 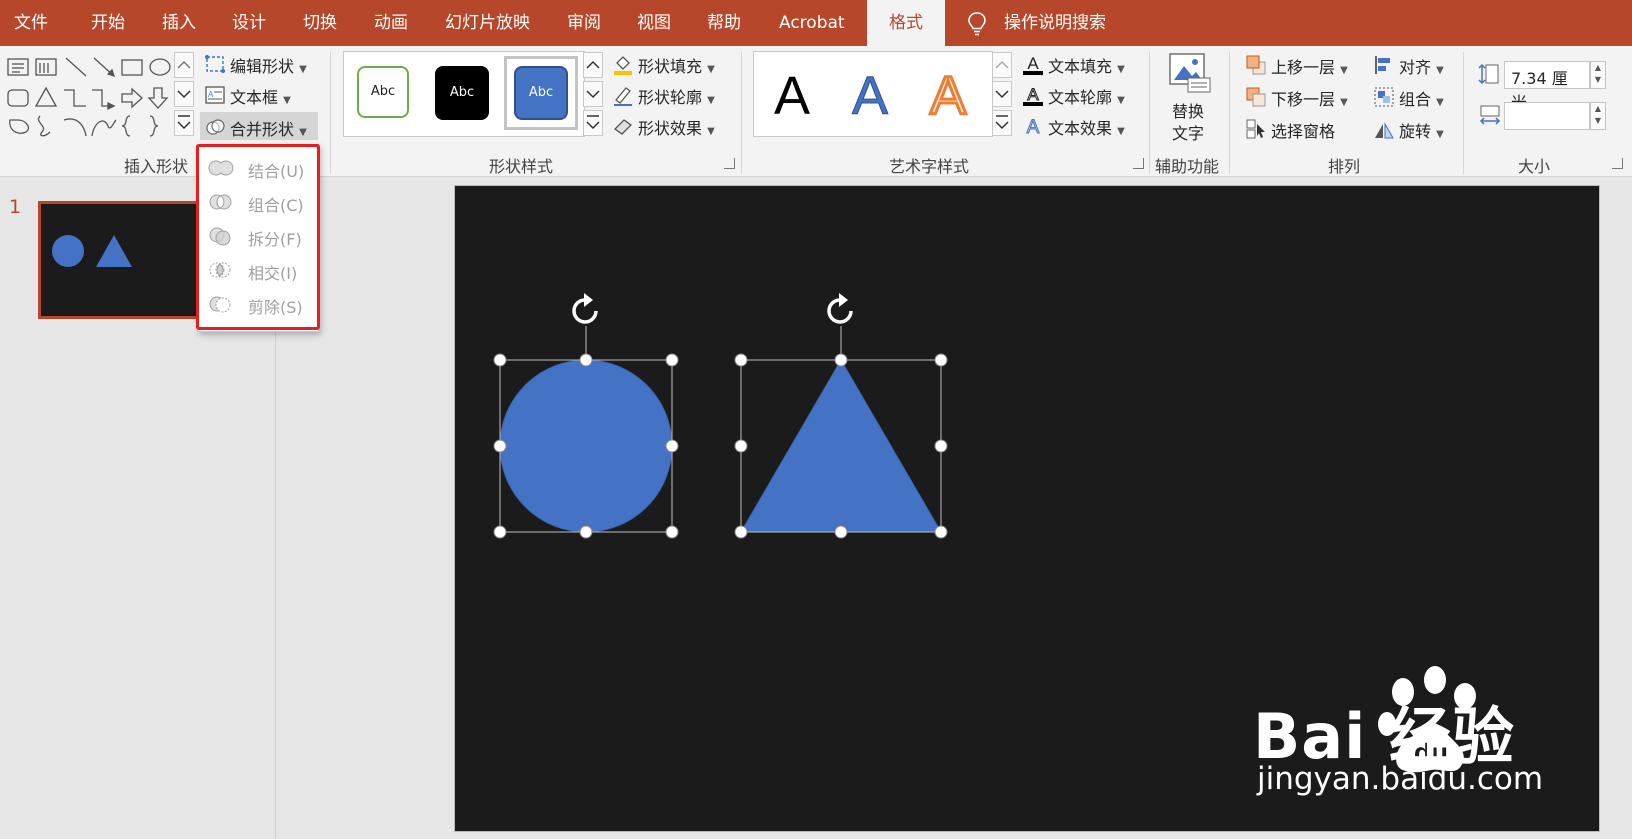 I want to click on shape-height-icon, so click(x=1488, y=74).